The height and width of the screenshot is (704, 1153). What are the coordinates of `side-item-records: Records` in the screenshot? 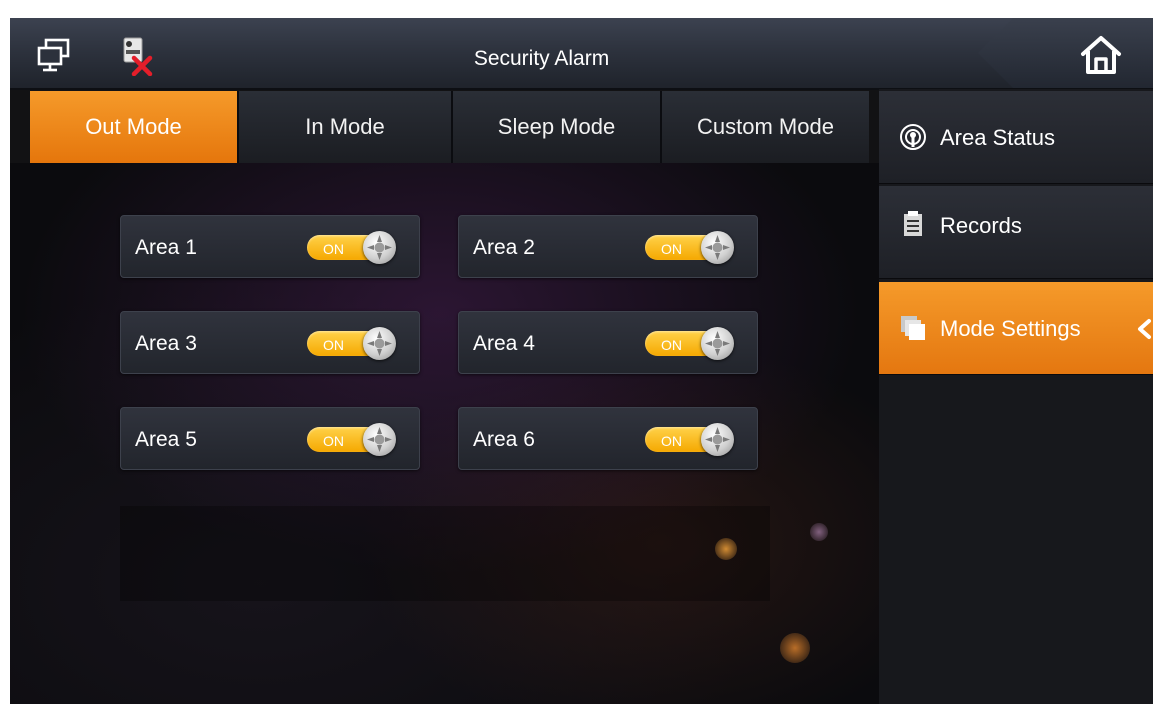 It's located at (1016, 232).